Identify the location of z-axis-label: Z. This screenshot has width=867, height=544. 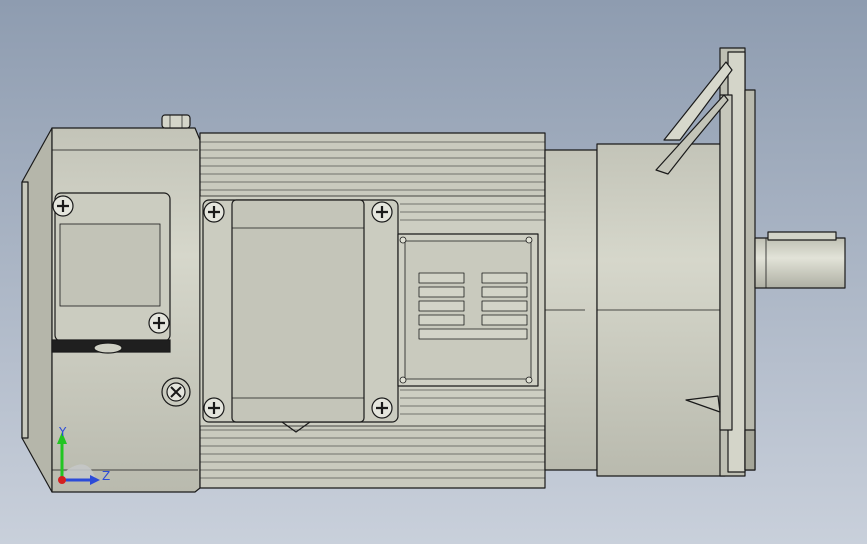
(106, 476).